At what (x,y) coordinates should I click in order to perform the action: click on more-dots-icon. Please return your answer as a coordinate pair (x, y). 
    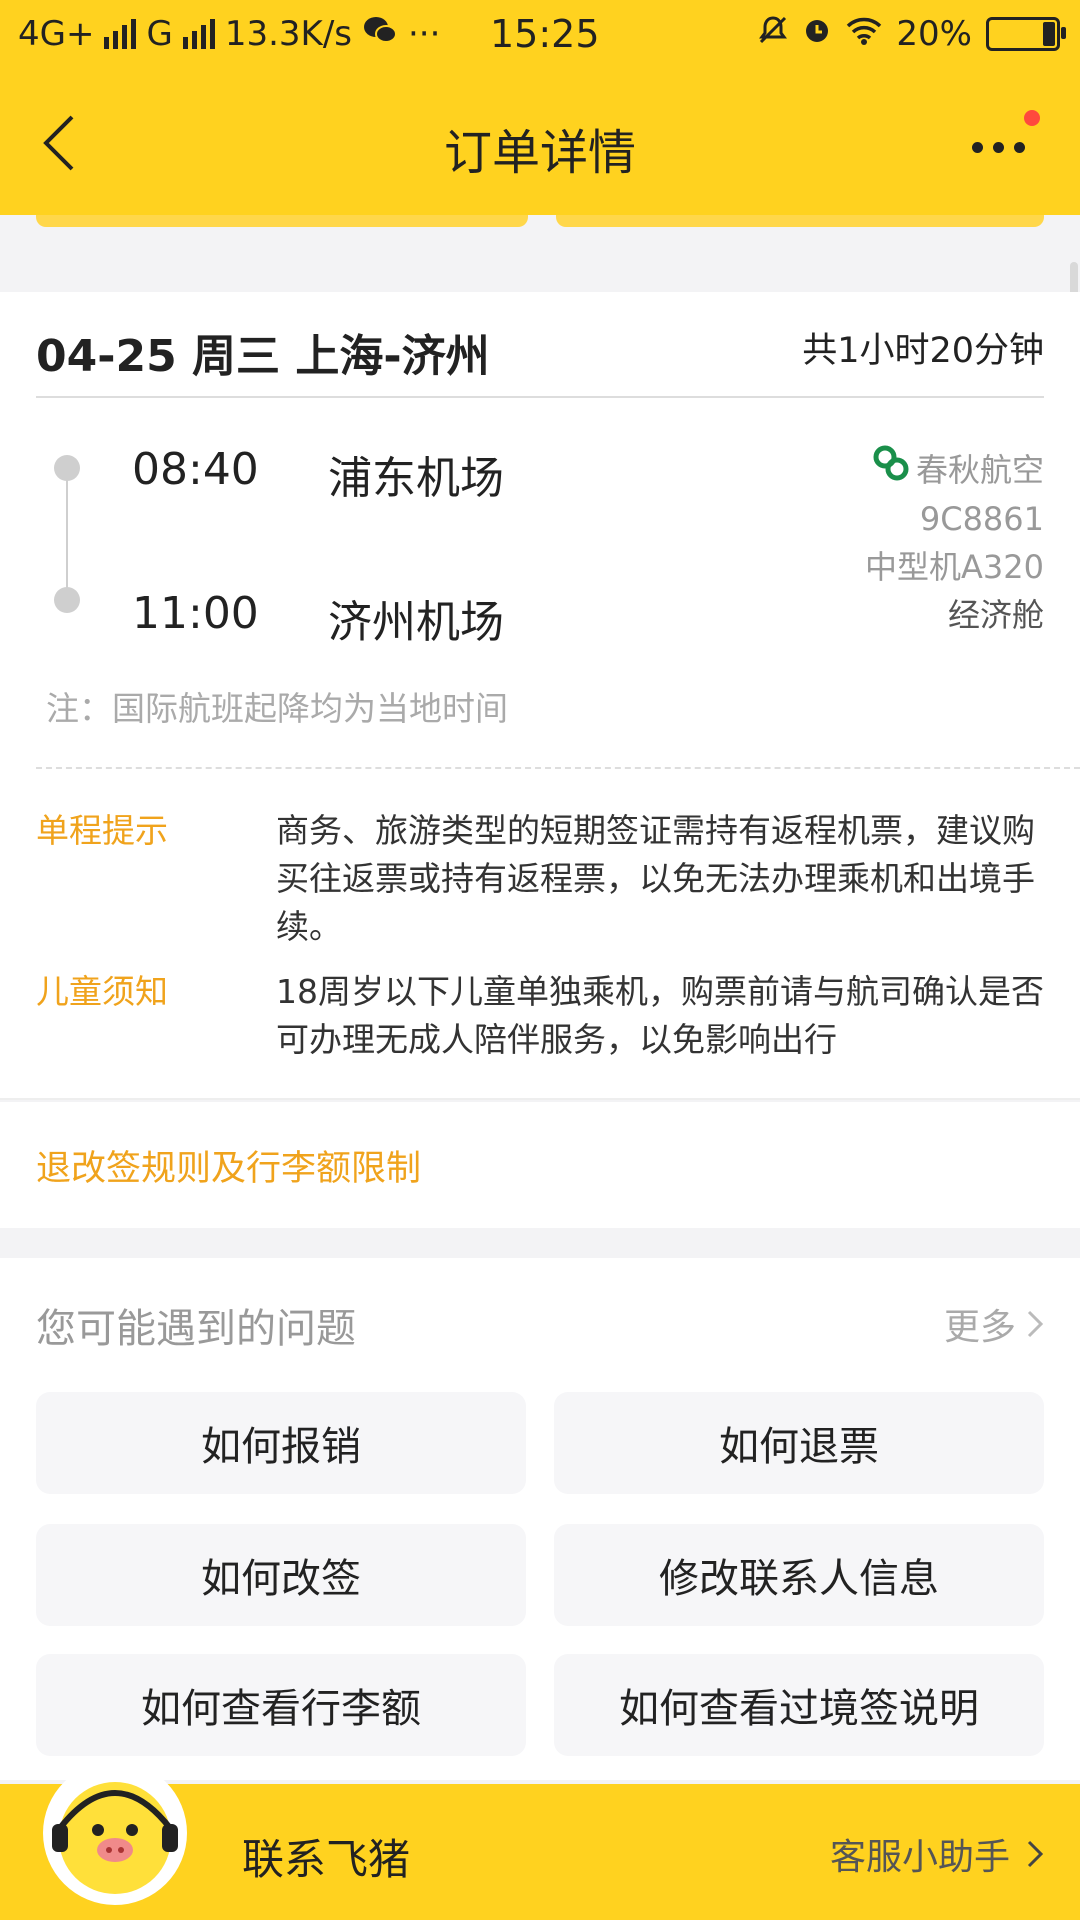
    Looking at the image, I should click on (977, 147).